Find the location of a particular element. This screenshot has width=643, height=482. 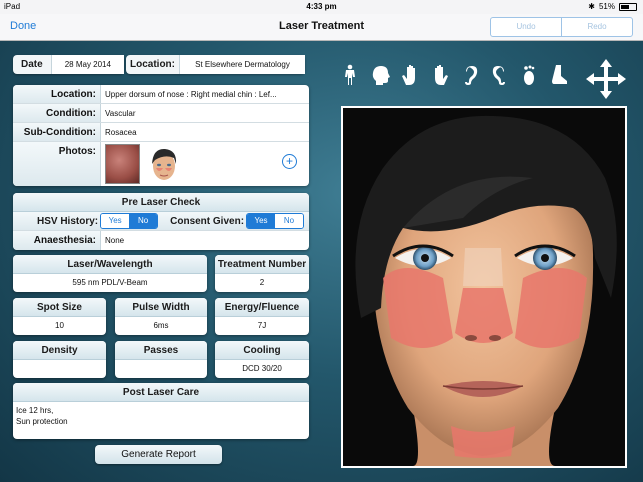

body-icon is located at coordinates (350, 77).